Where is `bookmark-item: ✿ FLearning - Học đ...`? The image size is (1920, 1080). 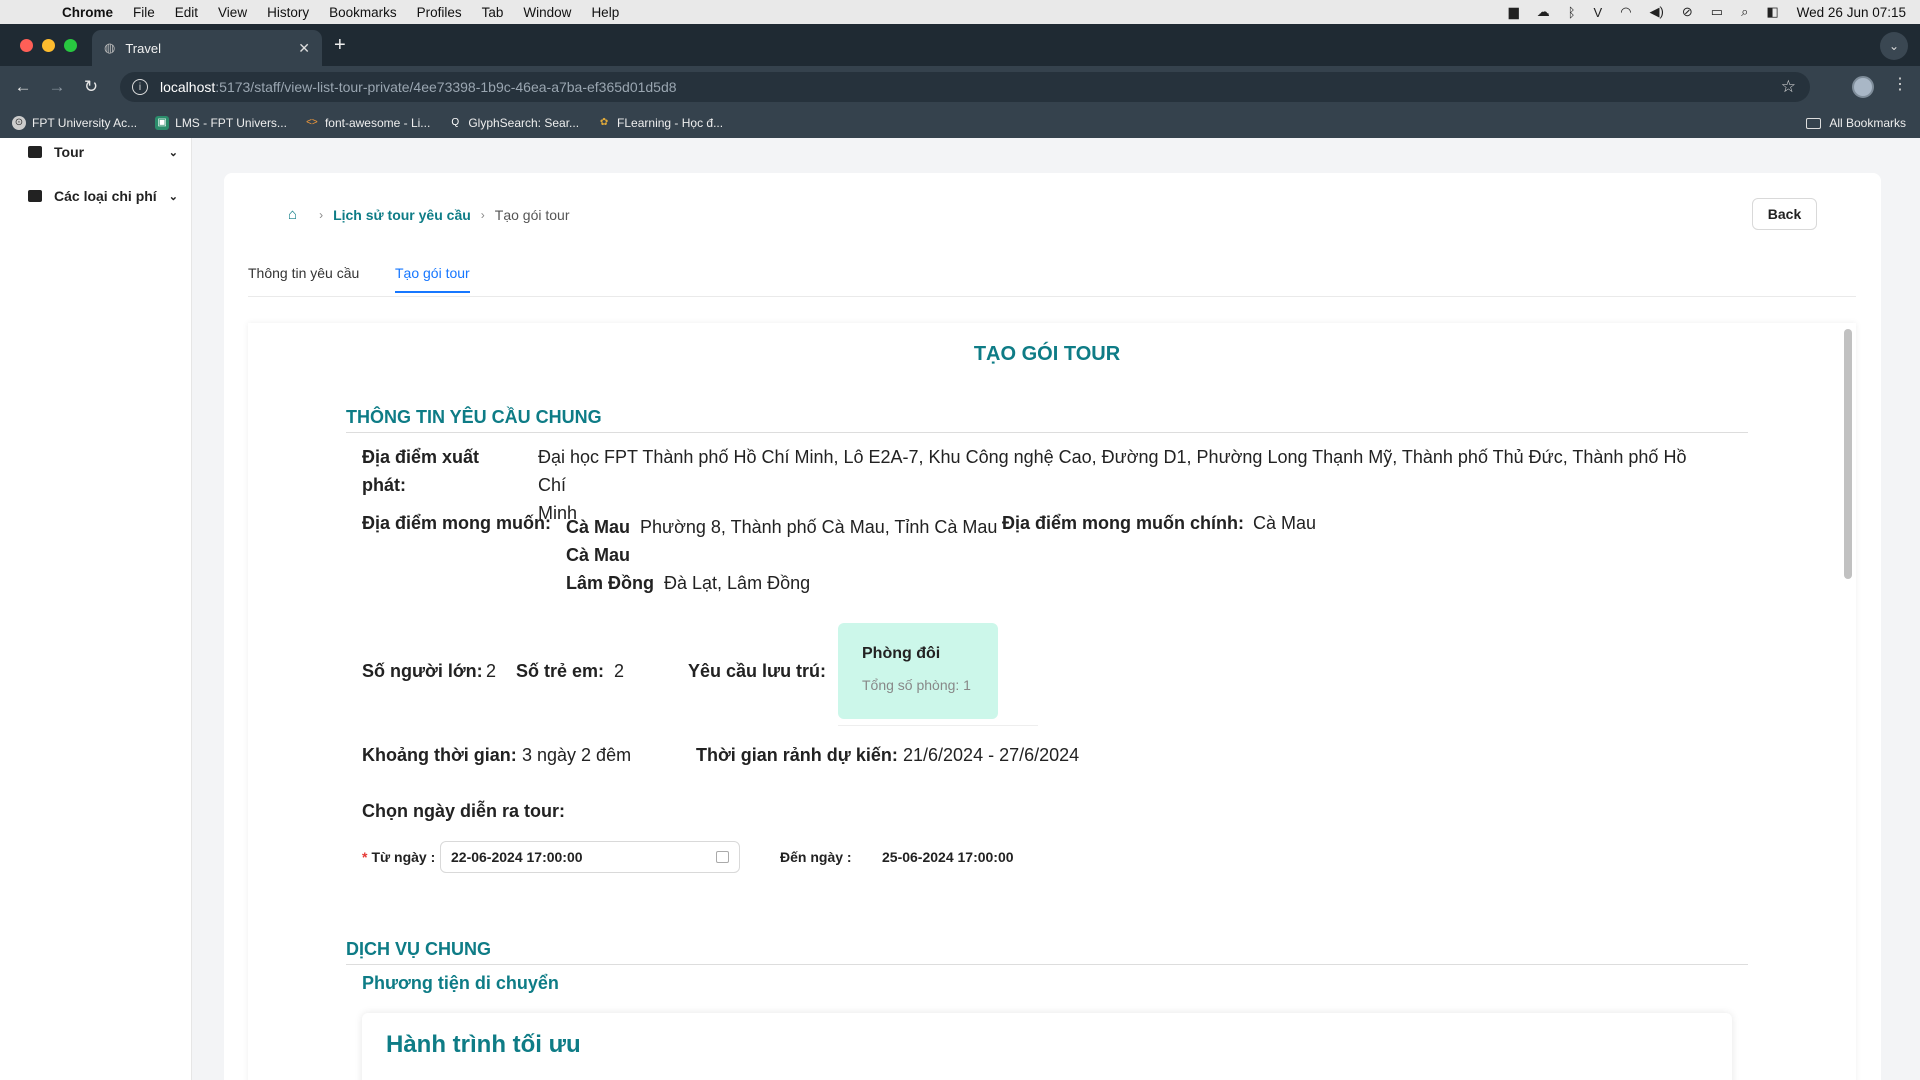
bookmark-item: ✿ FLearning - Học đ... is located at coordinates (660, 123).